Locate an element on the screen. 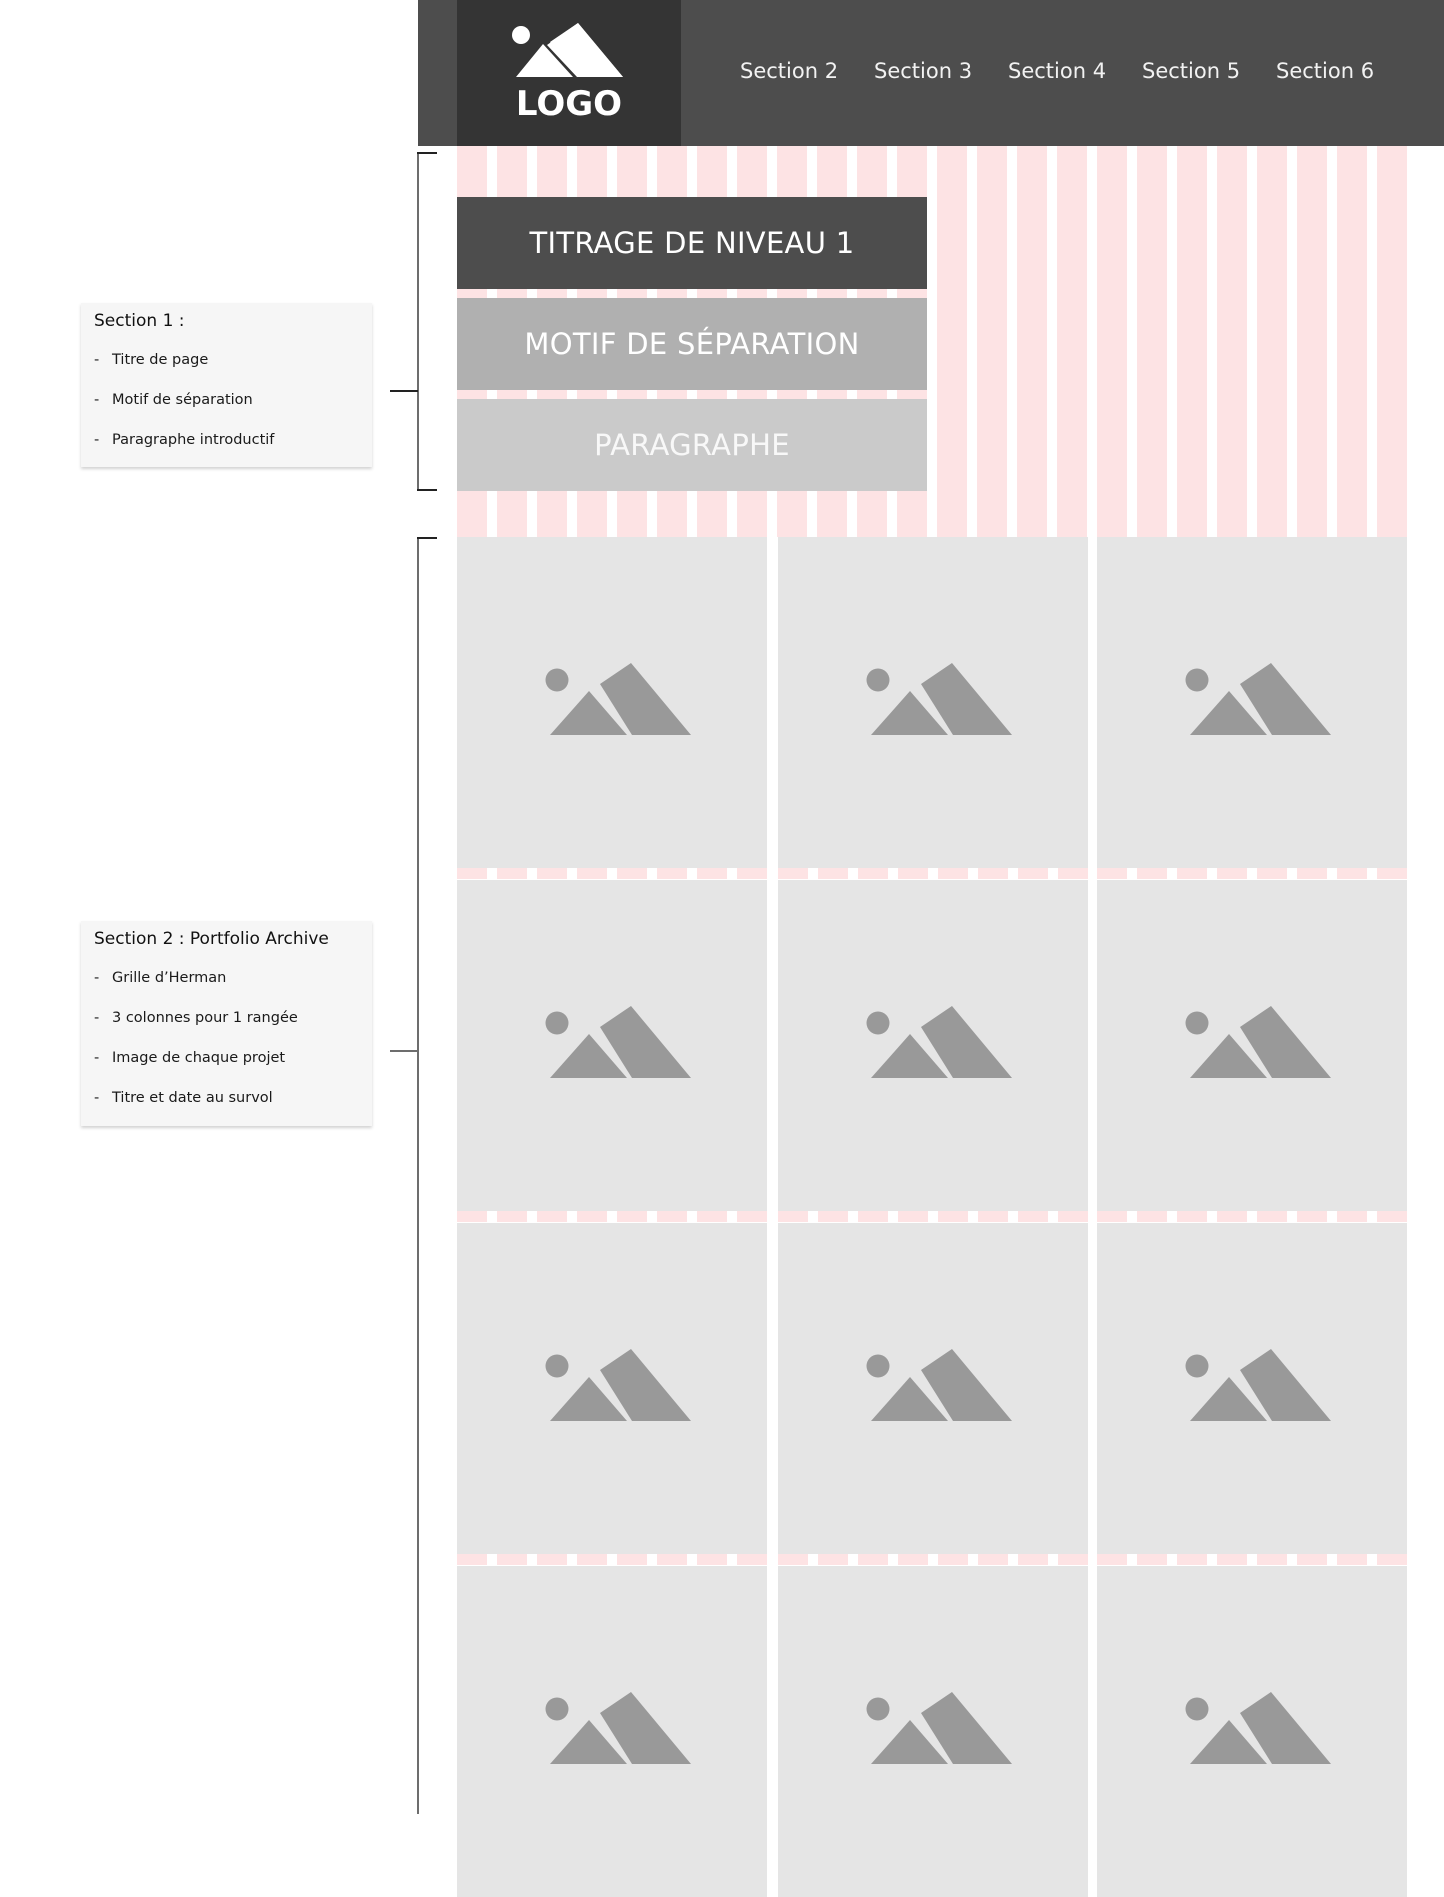 The width and height of the screenshot is (1444, 1897). annotation-item: - Titre et date au survol is located at coordinates (183, 1098).